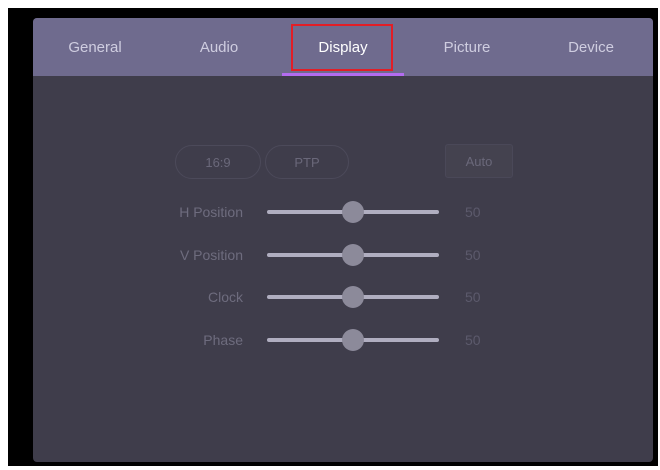 Image resolution: width=660 pixels, height=470 pixels. Describe the element at coordinates (479, 161) in the screenshot. I see `auto-button: Auto` at that location.